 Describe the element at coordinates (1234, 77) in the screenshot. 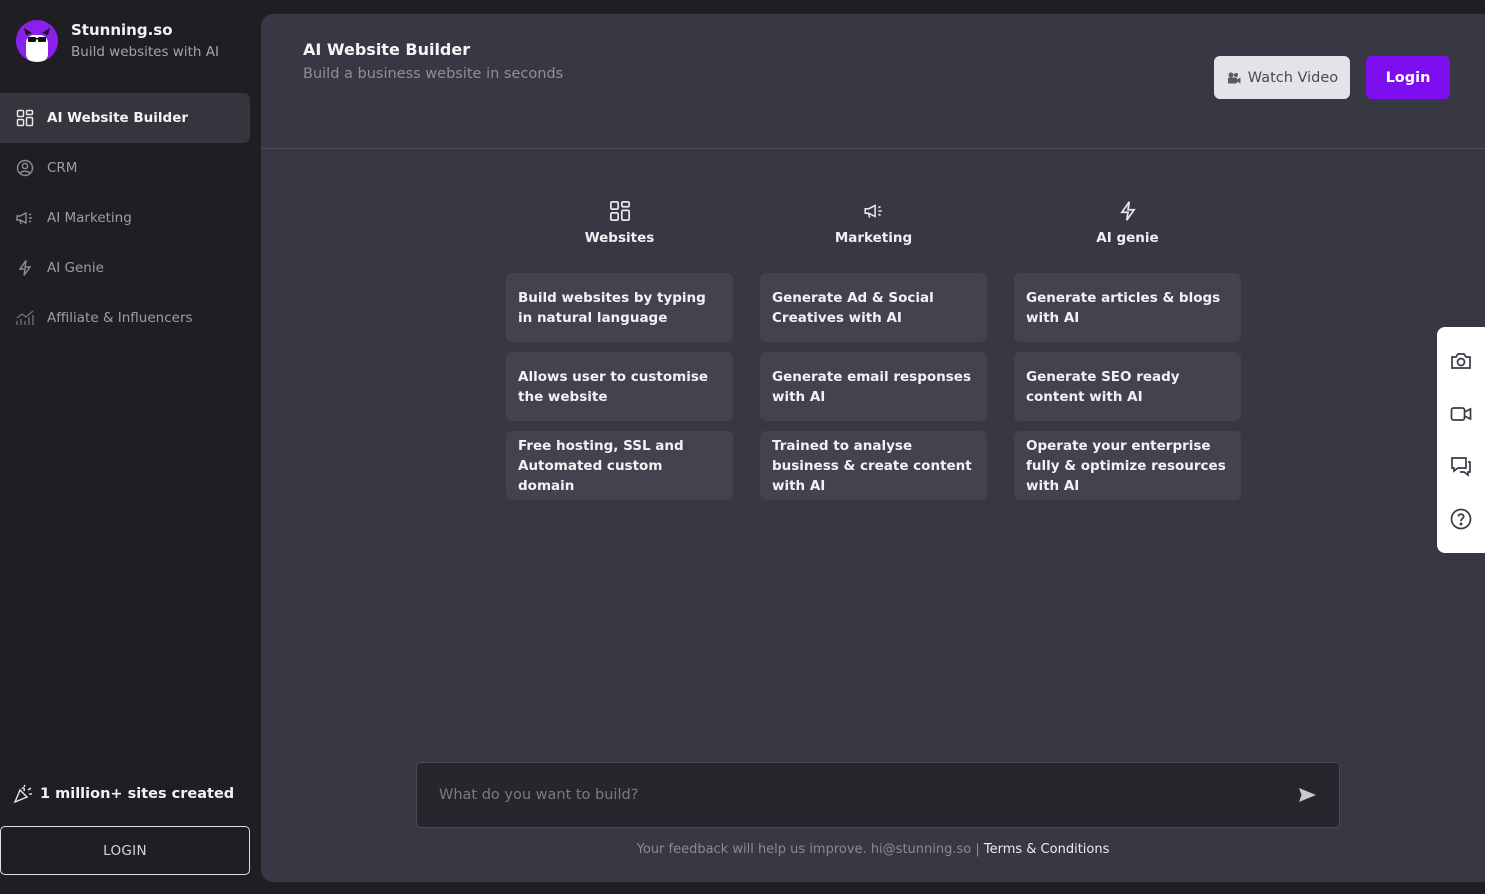

I see `video-camera-icon` at that location.